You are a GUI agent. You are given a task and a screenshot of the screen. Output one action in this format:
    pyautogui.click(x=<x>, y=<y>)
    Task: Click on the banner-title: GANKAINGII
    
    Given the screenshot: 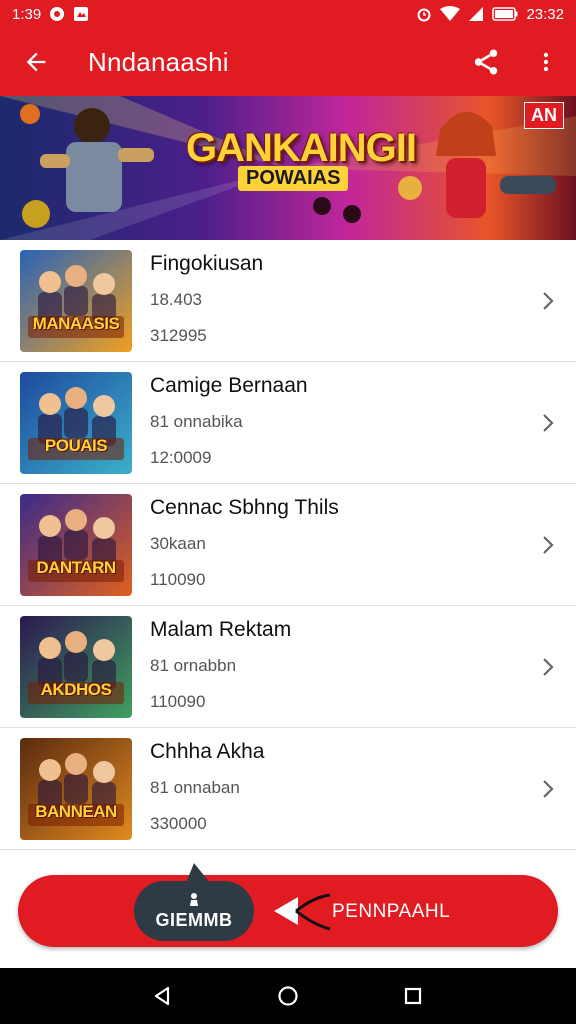 What is the action you would take?
    pyautogui.click(x=301, y=148)
    